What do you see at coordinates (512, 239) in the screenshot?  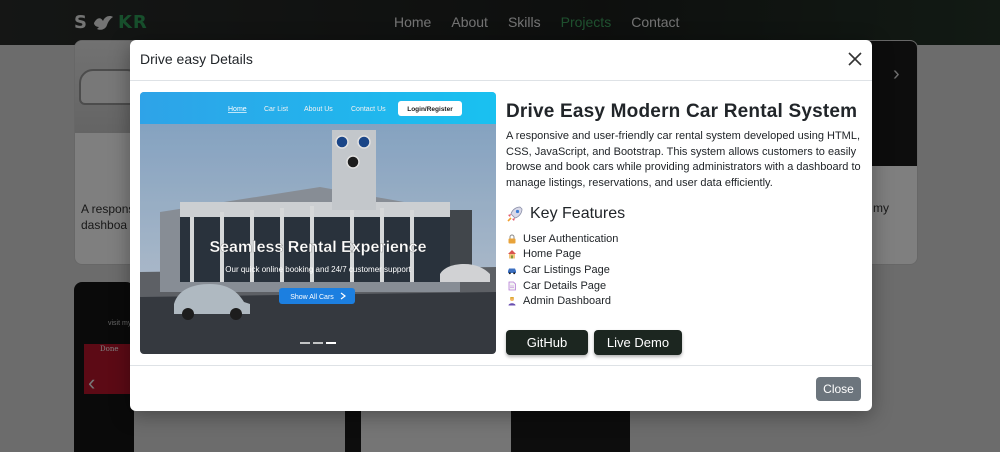 I see `lock-icon` at bounding box center [512, 239].